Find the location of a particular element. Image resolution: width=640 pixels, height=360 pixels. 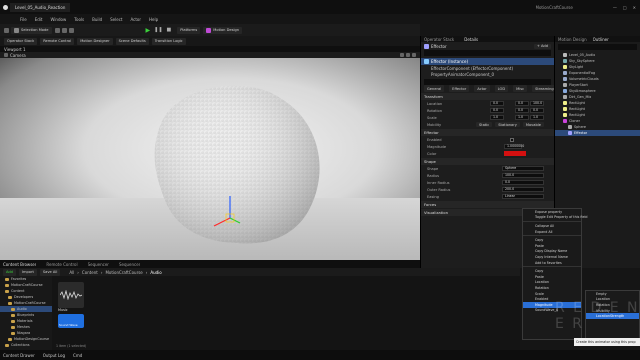

close-icon: ✕ is located at coordinates (634, 7).